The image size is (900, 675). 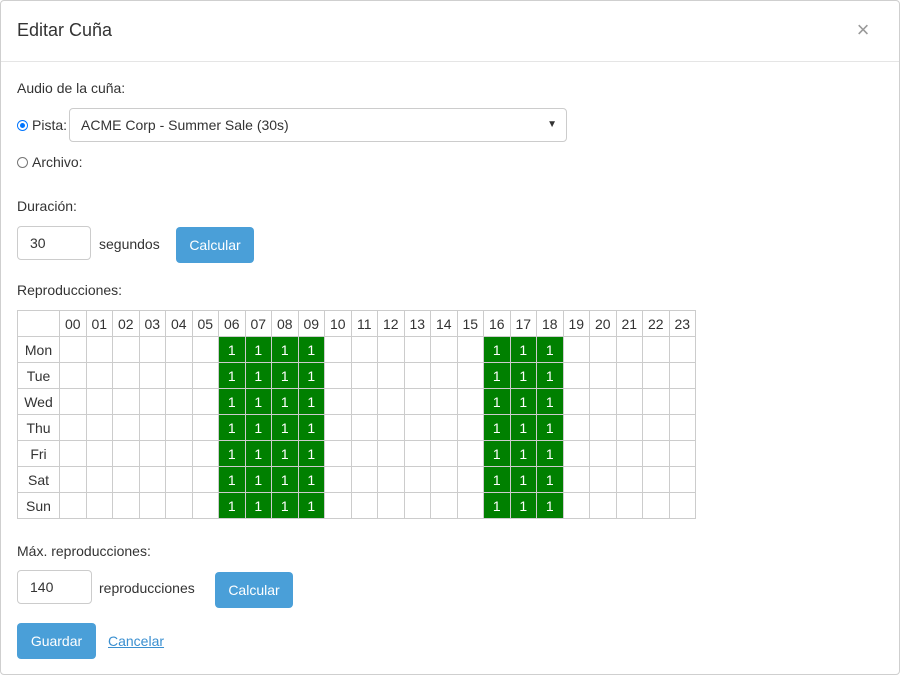 I want to click on save-button: Guardar, so click(x=56, y=641).